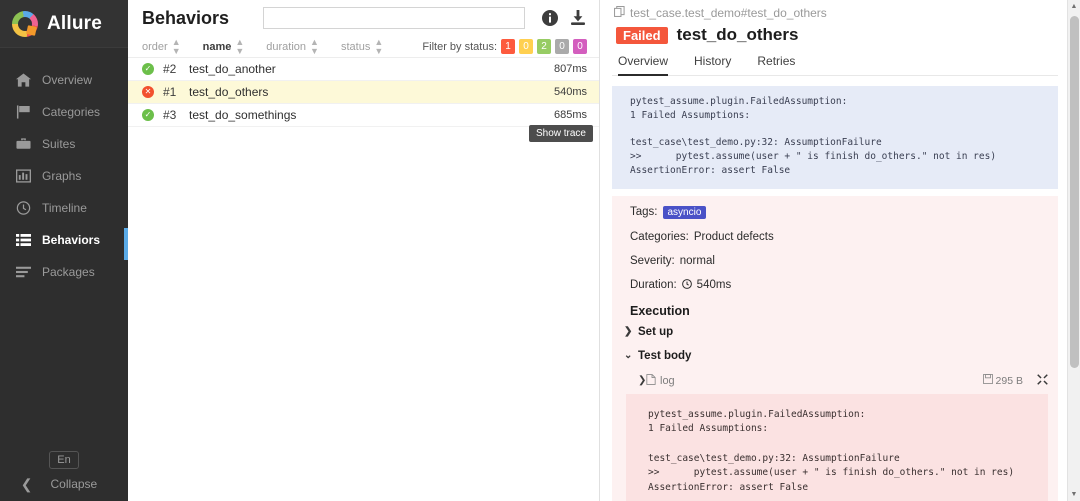 This screenshot has width=1080, height=501. What do you see at coordinates (67, 80) in the screenshot?
I see `sidebar-item-label: Overview` at bounding box center [67, 80].